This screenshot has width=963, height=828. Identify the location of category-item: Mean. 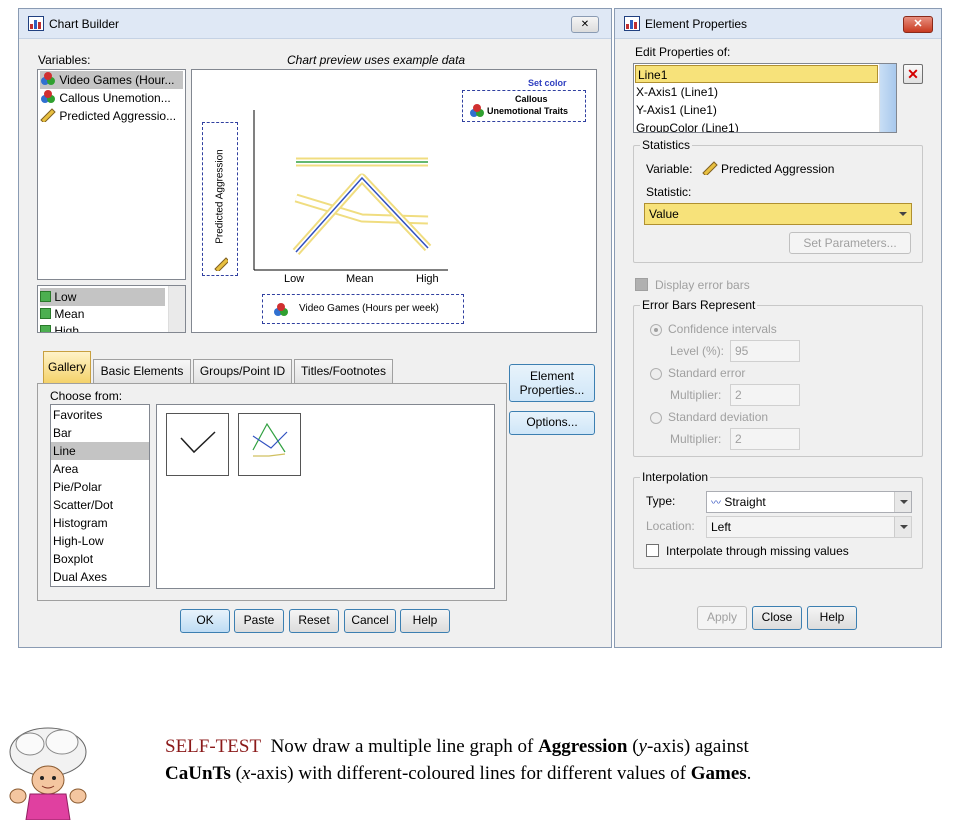
(62, 314).